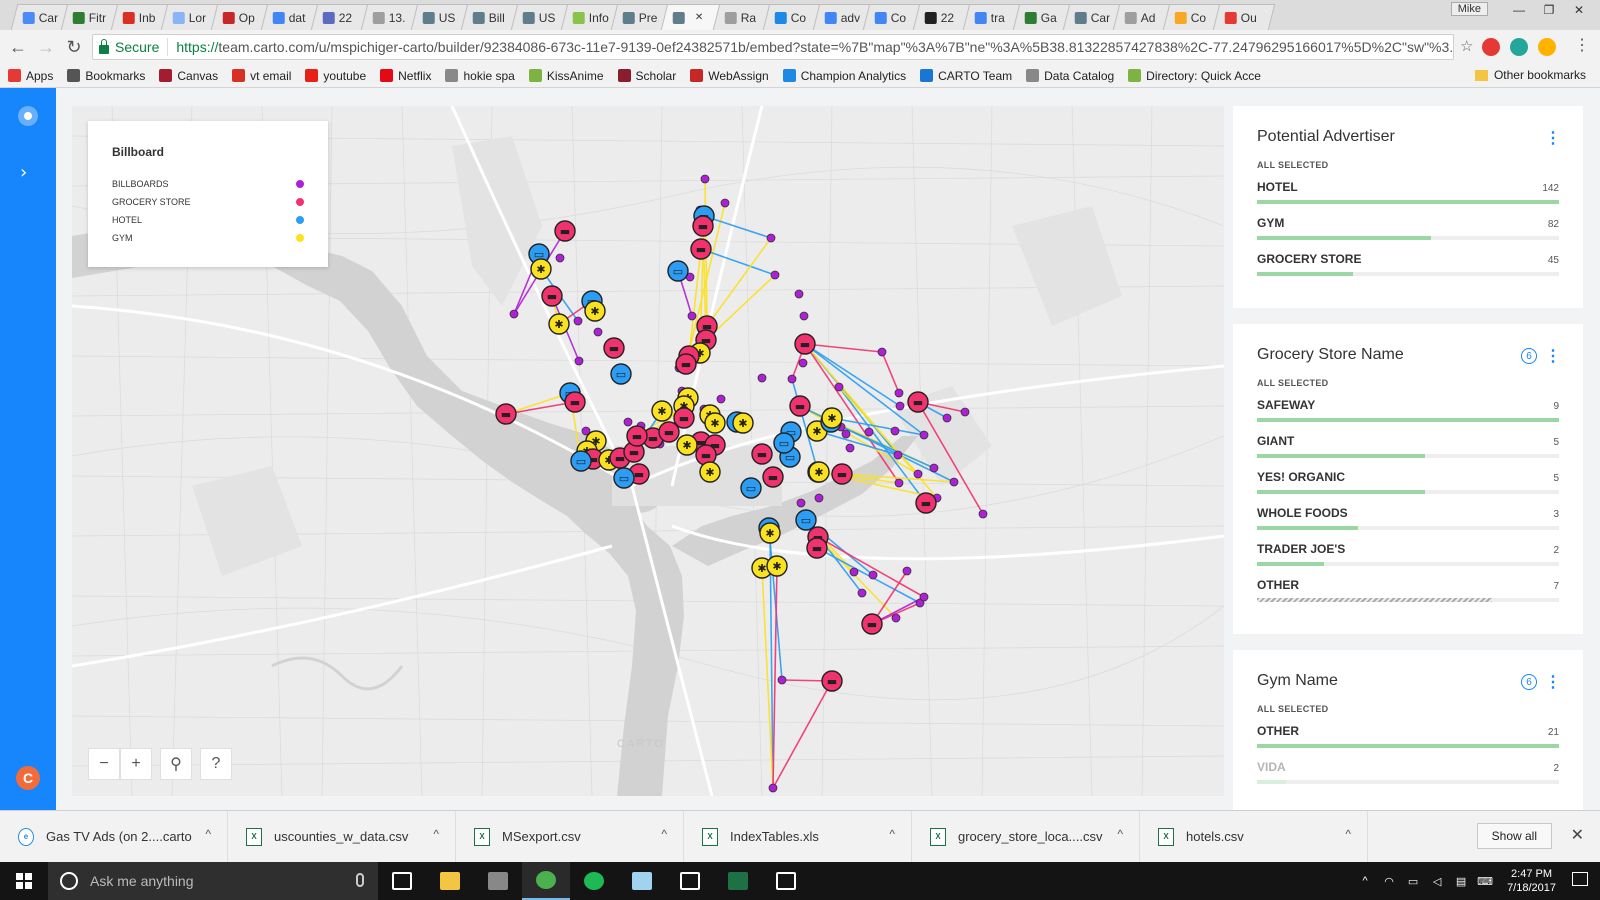 Image resolution: width=1600 pixels, height=900 pixels. Describe the element at coordinates (786, 881) in the screenshot. I see `slack-taskbar-icon` at that location.